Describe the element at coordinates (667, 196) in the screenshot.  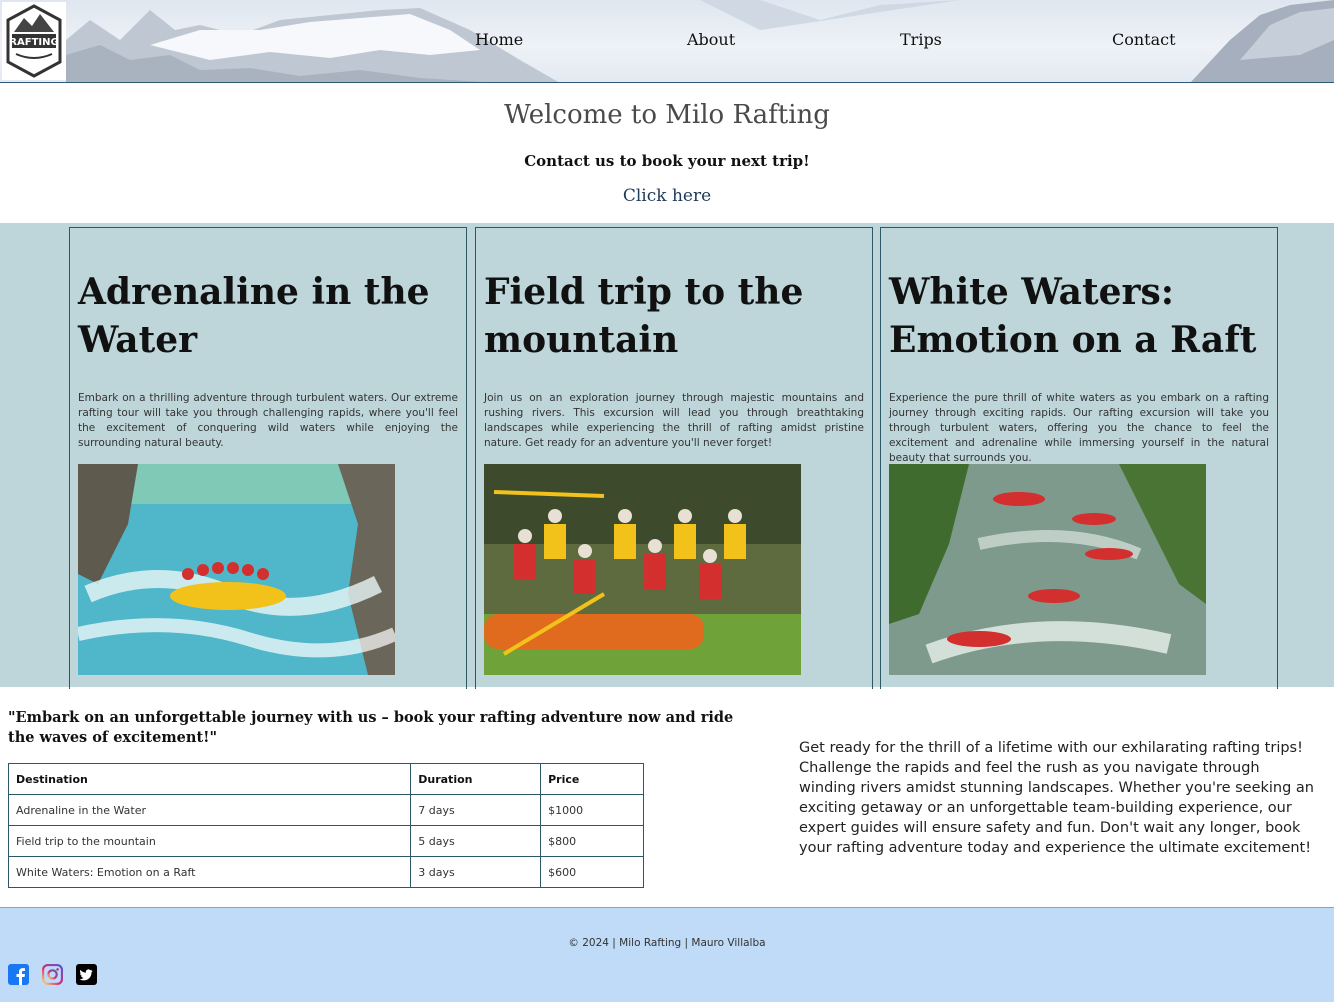
I see `click-here-link: Click here` at that location.